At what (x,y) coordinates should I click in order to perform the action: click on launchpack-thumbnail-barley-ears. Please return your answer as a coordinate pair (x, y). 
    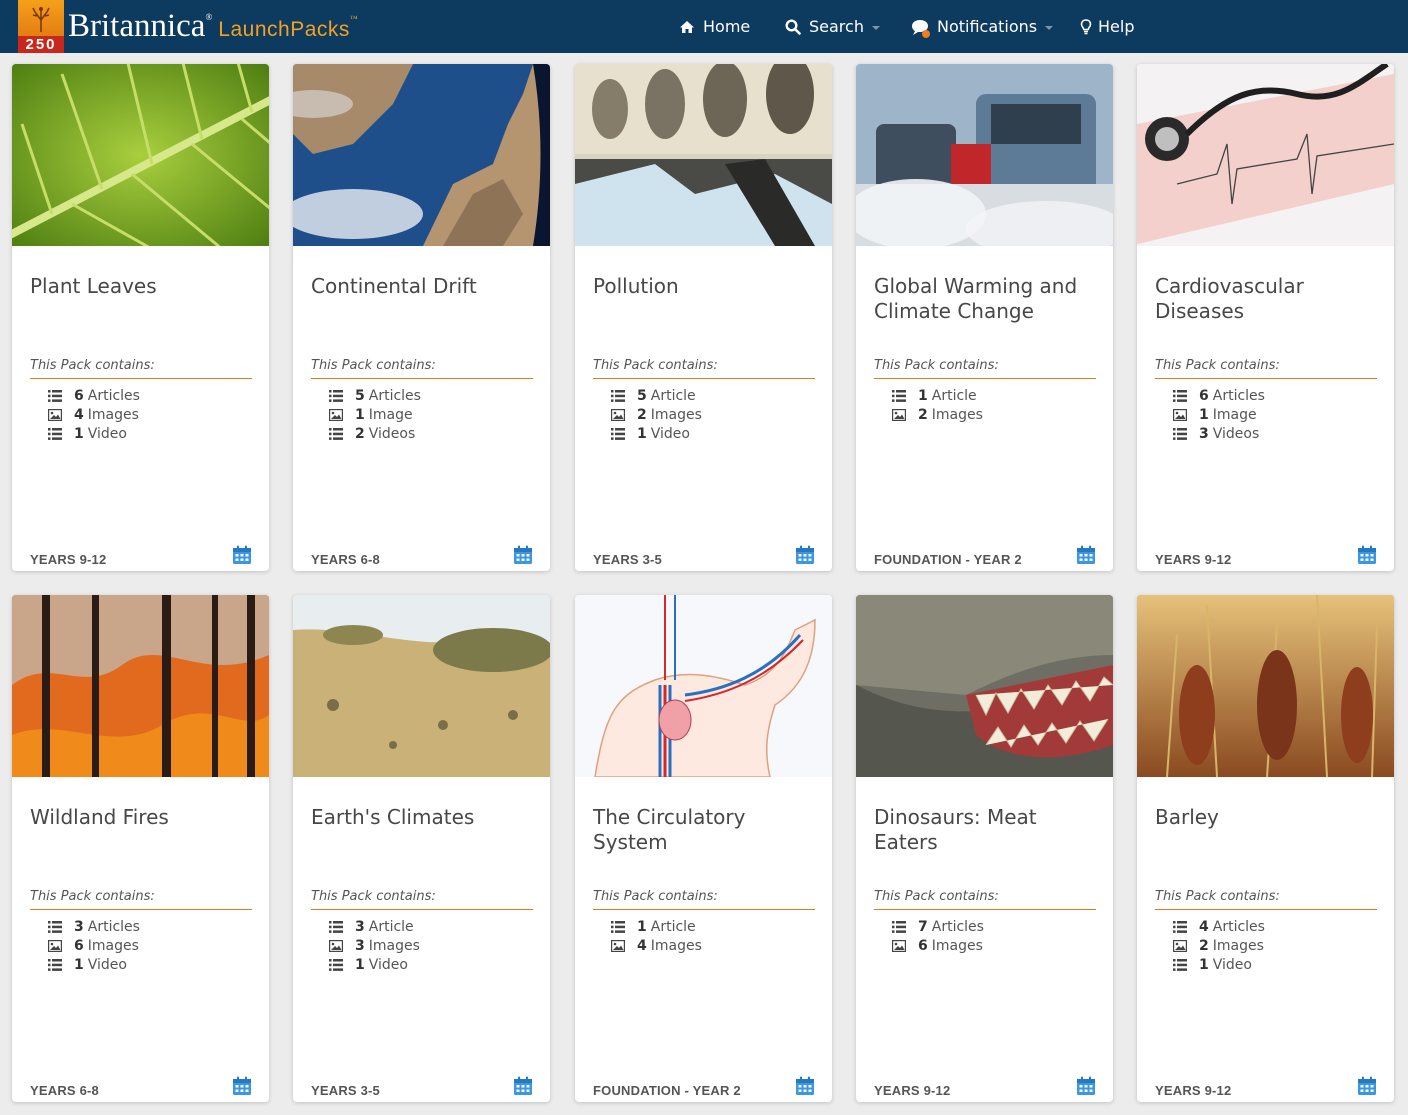
    Looking at the image, I should click on (1265, 686).